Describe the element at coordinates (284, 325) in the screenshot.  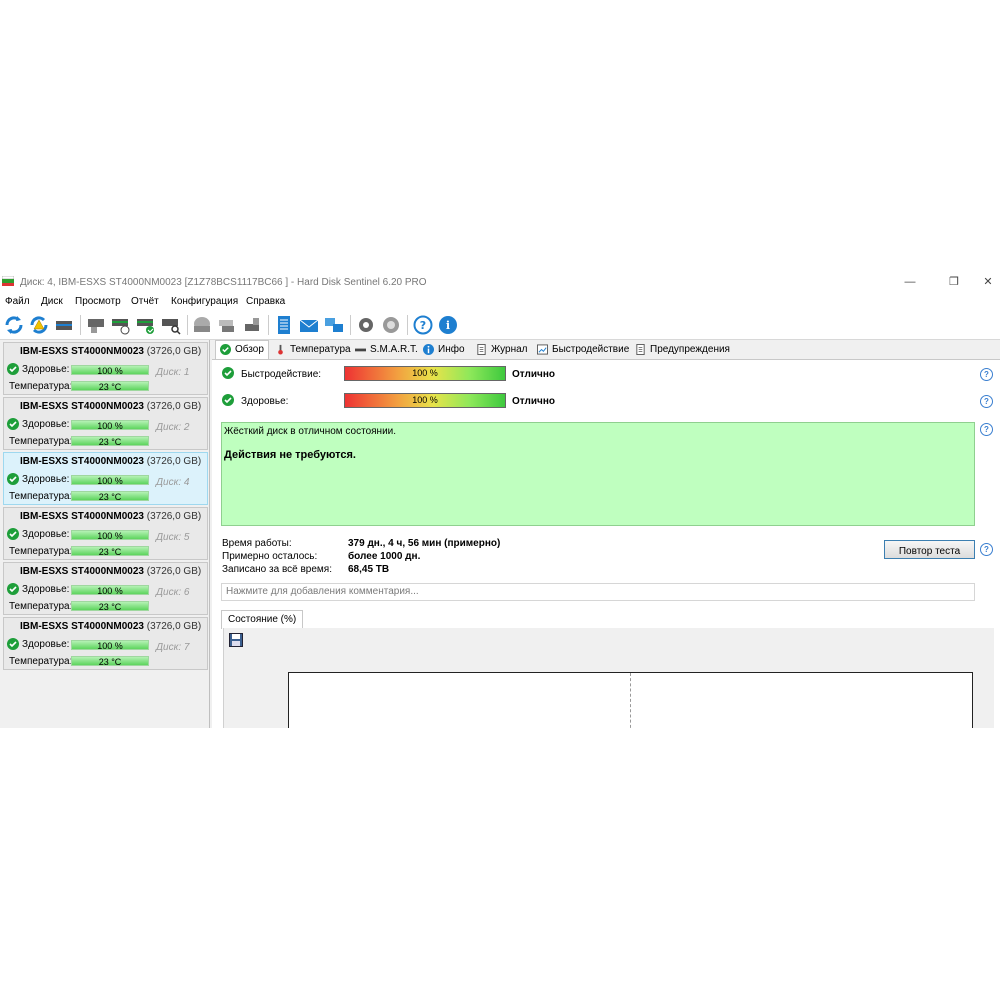
I see `report-icon` at that location.